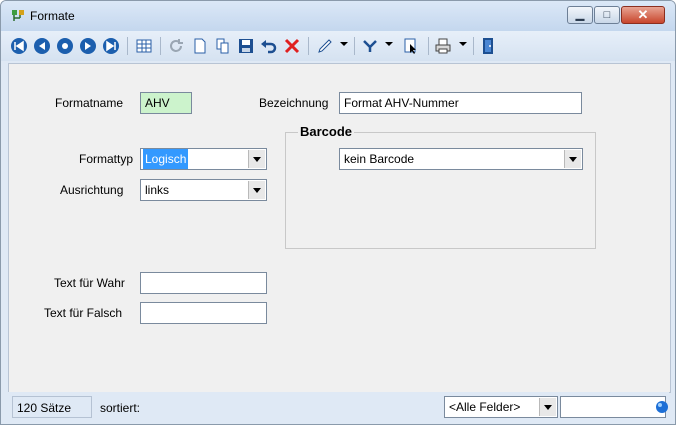  I want to click on maximize-button: □, so click(607, 15).